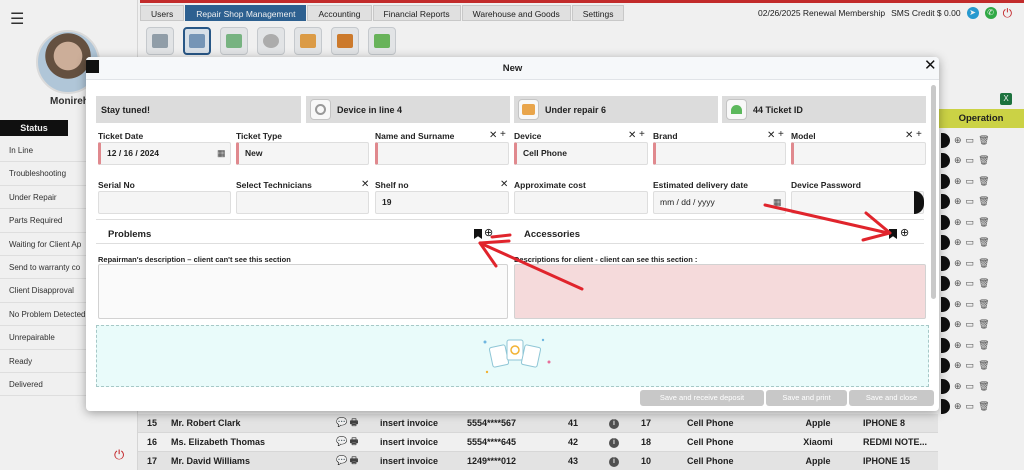 The height and width of the screenshot is (470, 1024). What do you see at coordinates (303, 291) in the screenshot?
I see `repairman-description-textarea` at bounding box center [303, 291].